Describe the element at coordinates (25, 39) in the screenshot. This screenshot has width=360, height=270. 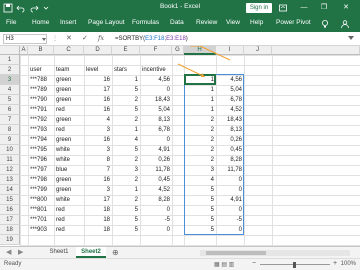
I see `name-box: H3` at that location.